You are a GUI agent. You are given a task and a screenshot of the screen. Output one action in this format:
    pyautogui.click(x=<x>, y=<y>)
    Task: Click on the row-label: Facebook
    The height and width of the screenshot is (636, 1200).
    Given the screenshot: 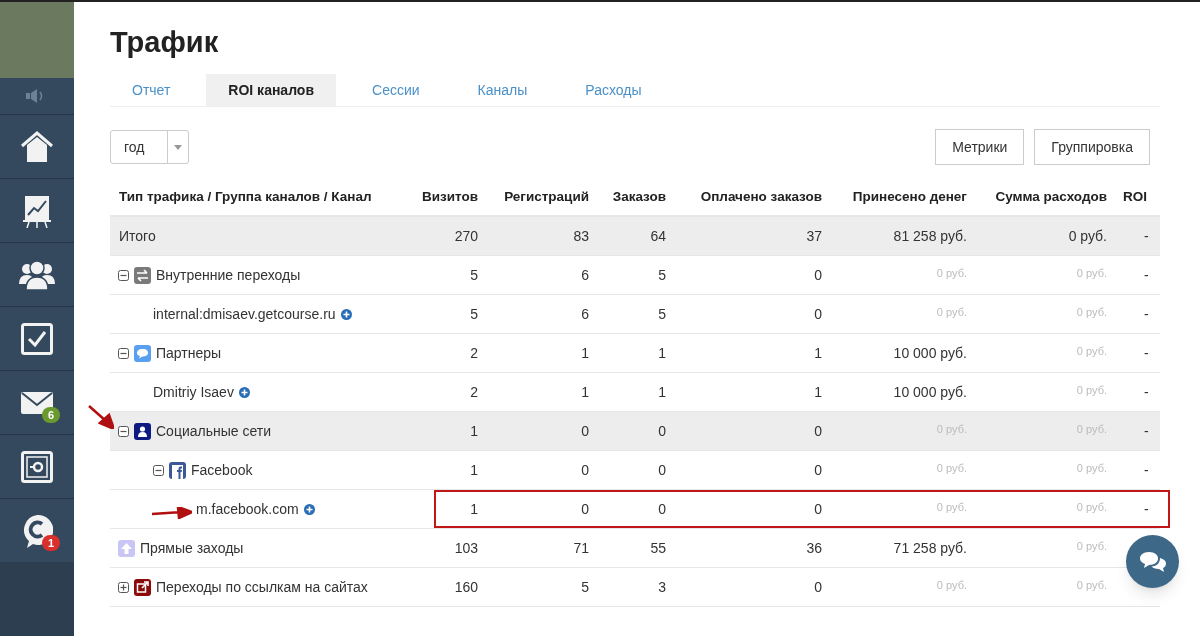 What is the action you would take?
    pyautogui.click(x=222, y=470)
    